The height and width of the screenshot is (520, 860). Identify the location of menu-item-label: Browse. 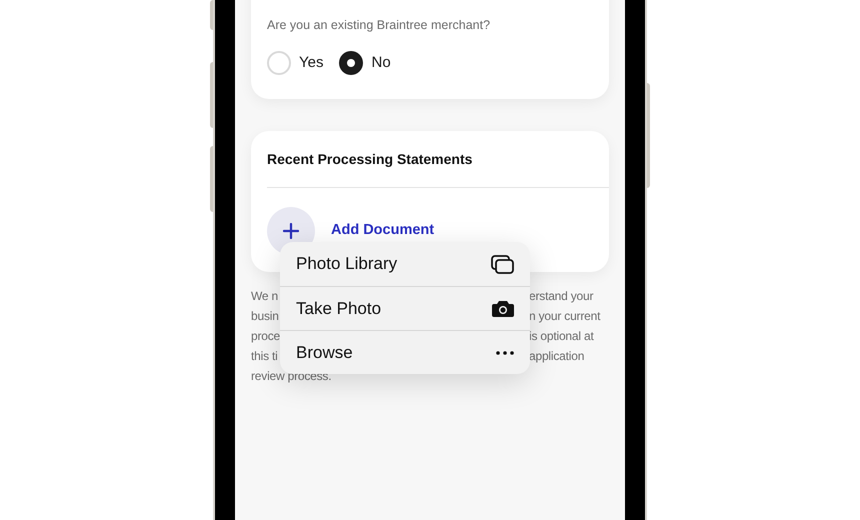
(324, 353).